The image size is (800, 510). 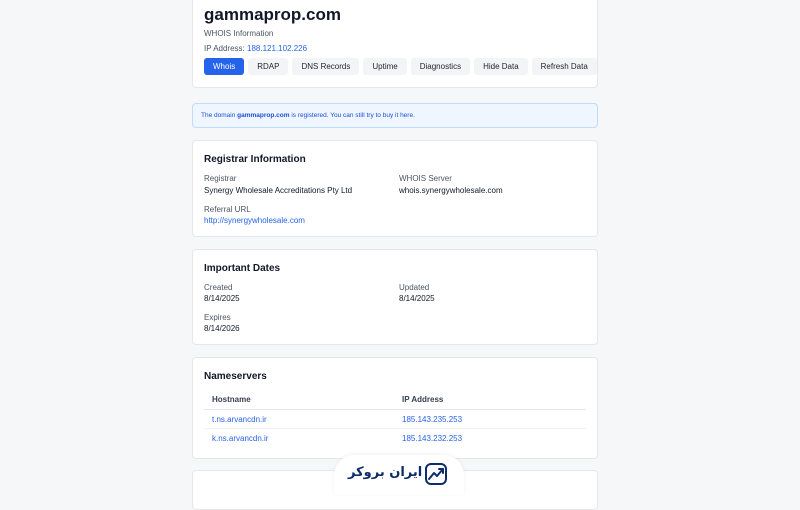 I want to click on tab-diagnostics: Diagnostics, so click(x=440, y=66).